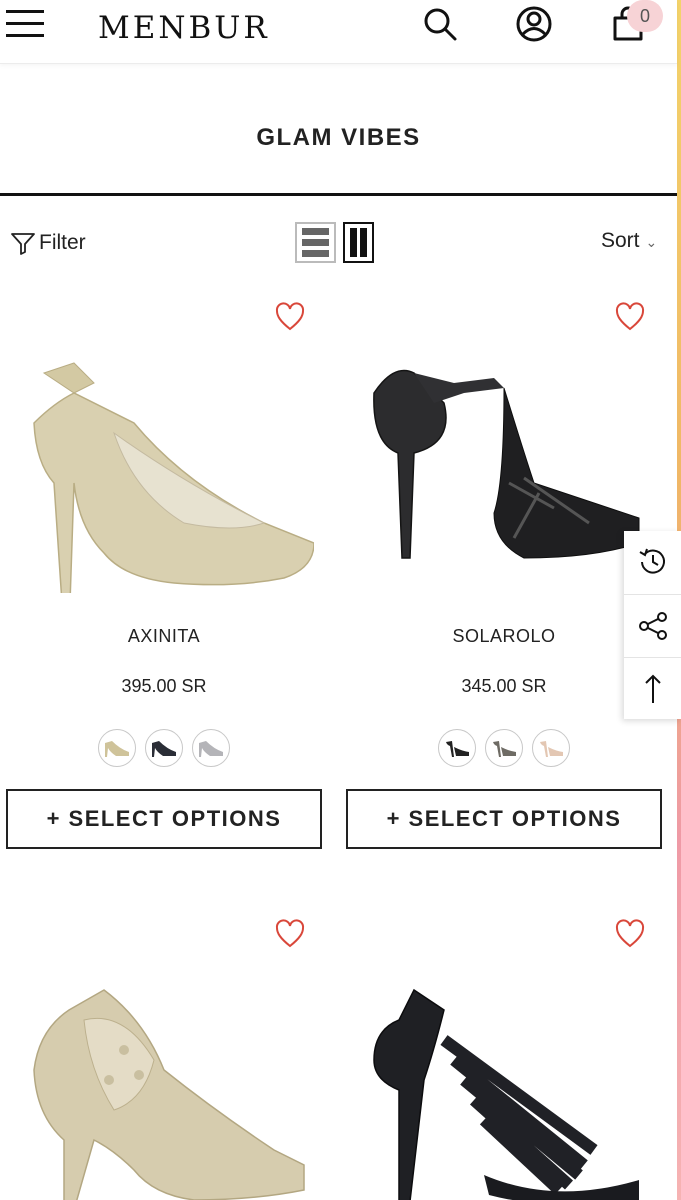  Describe the element at coordinates (164, 636) in the screenshot. I see `product-name: AXINITA` at that location.